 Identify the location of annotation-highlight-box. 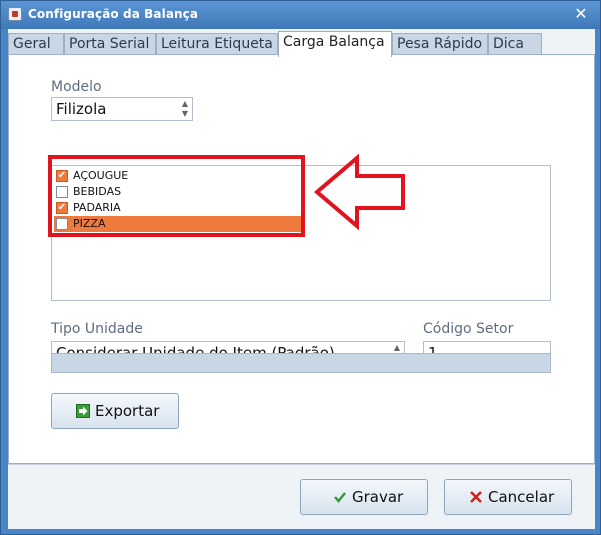
(176, 196).